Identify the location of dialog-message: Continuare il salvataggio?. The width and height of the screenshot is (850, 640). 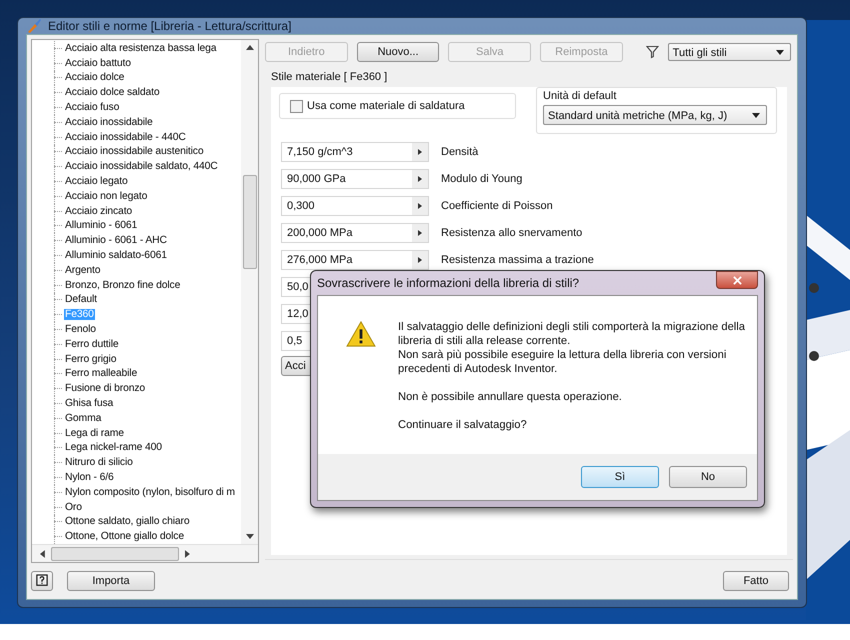
(463, 425).